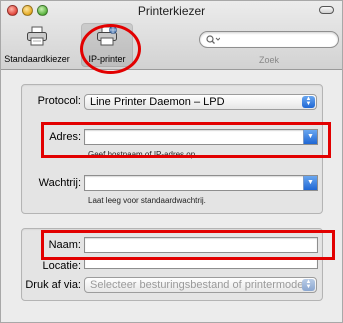 The image size is (343, 323). I want to click on name-field, so click(201, 245).